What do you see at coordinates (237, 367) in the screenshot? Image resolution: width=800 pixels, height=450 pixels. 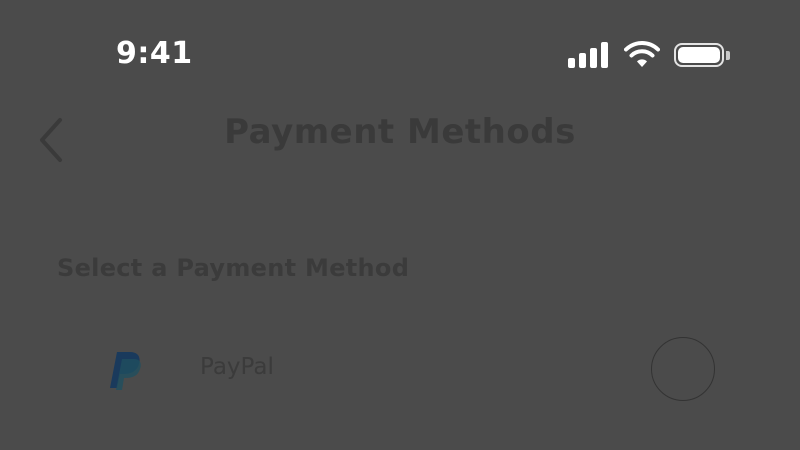 I see `payment-option-label: PayPal` at bounding box center [237, 367].